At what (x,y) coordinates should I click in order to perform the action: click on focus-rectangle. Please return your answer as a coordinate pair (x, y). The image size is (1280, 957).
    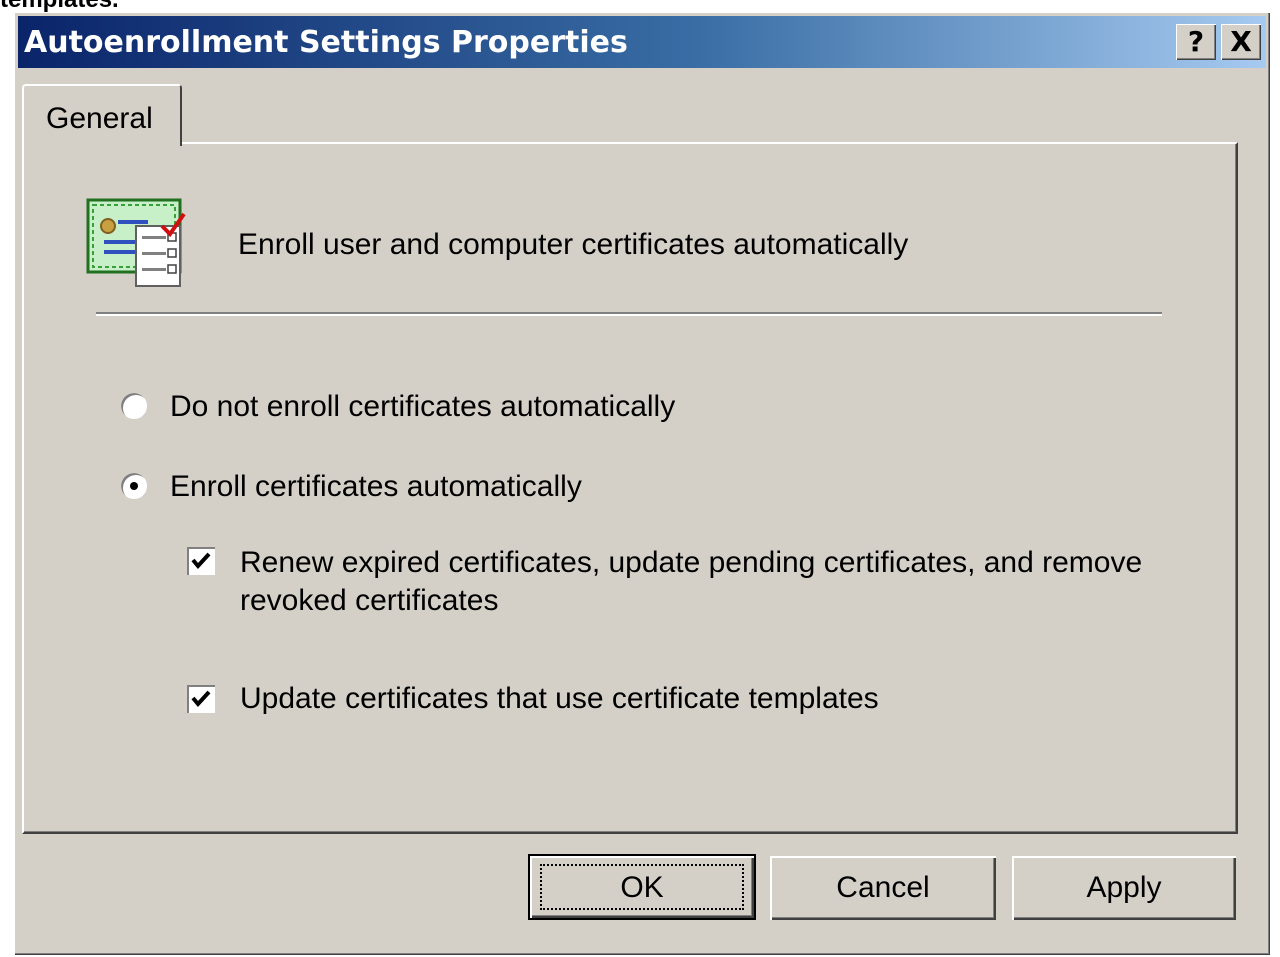
    Looking at the image, I should click on (642, 887).